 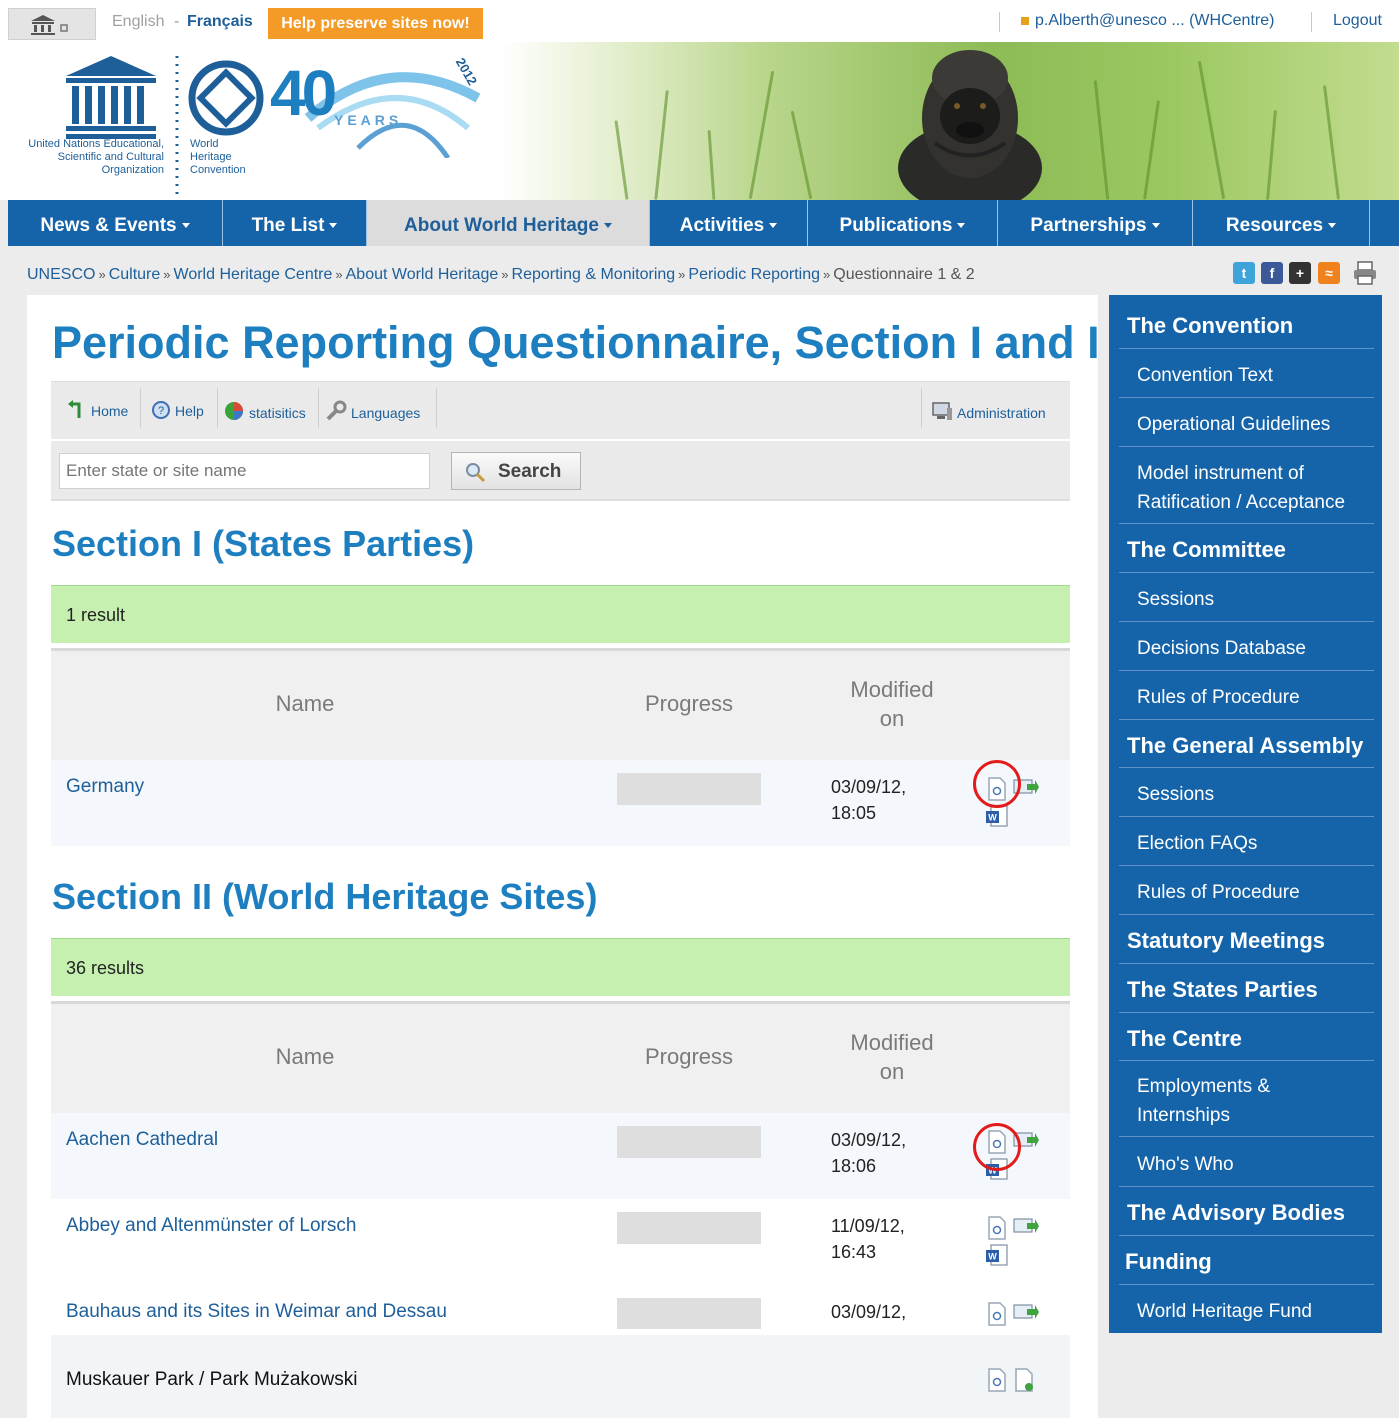 What do you see at coordinates (1329, 273) in the screenshot?
I see `rss-icon: ≈` at bounding box center [1329, 273].